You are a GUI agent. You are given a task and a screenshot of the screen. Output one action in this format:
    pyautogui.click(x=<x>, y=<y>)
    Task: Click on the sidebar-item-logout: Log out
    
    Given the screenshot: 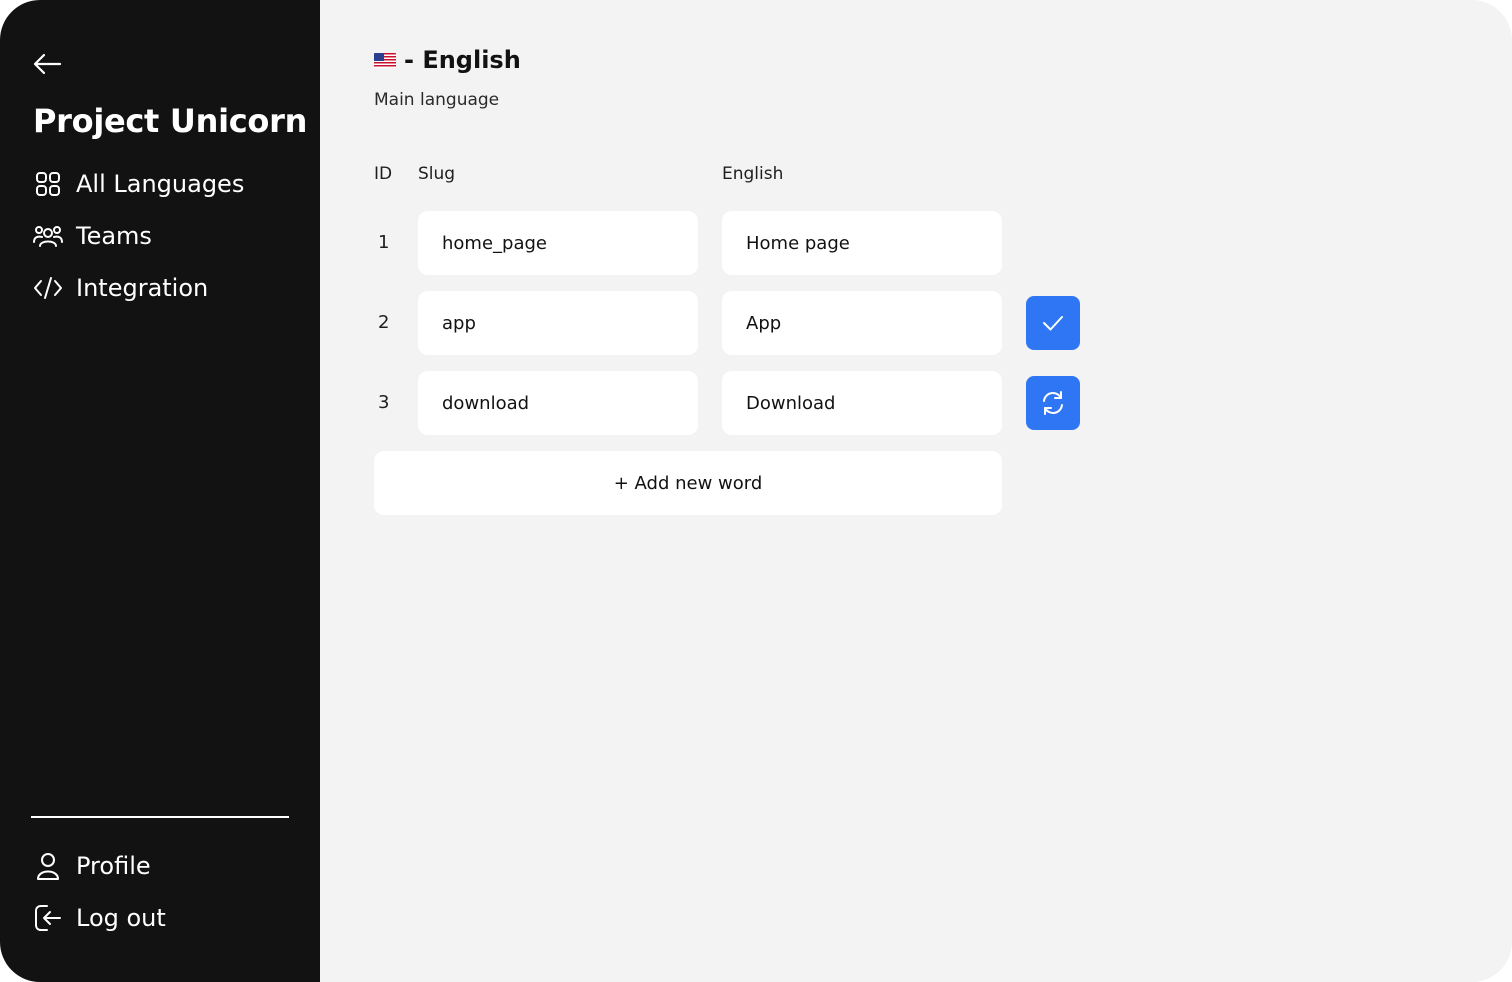 What is the action you would take?
    pyautogui.click(x=99, y=918)
    